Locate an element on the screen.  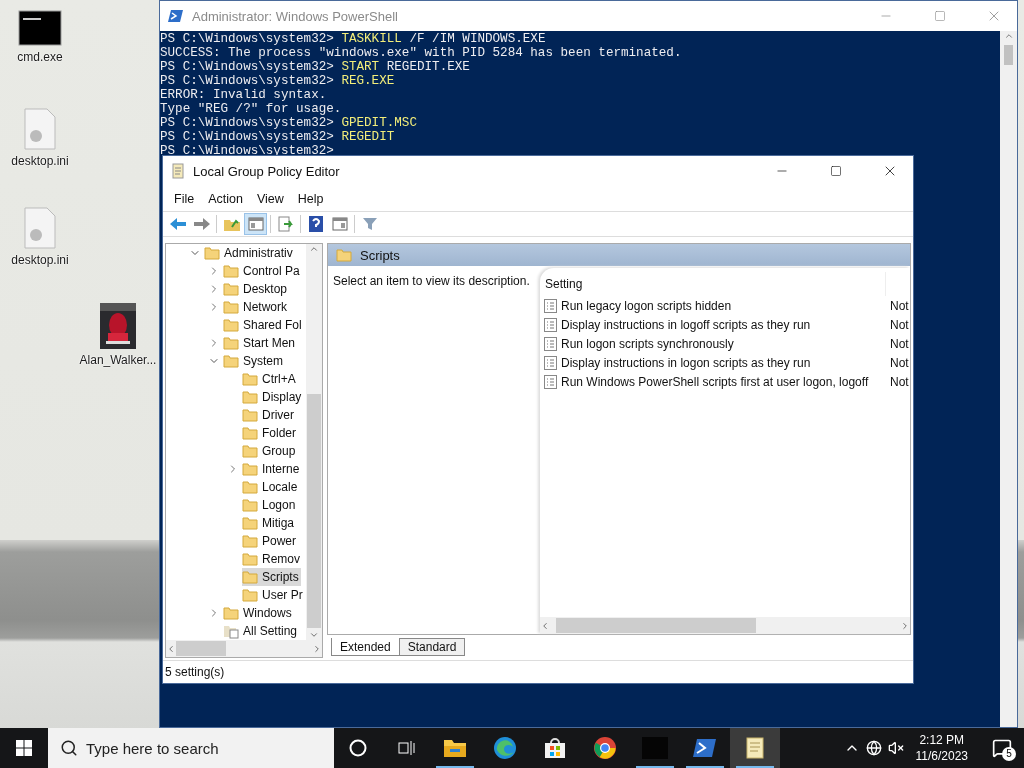
view-tab: Extended is located at coordinates (365, 647).